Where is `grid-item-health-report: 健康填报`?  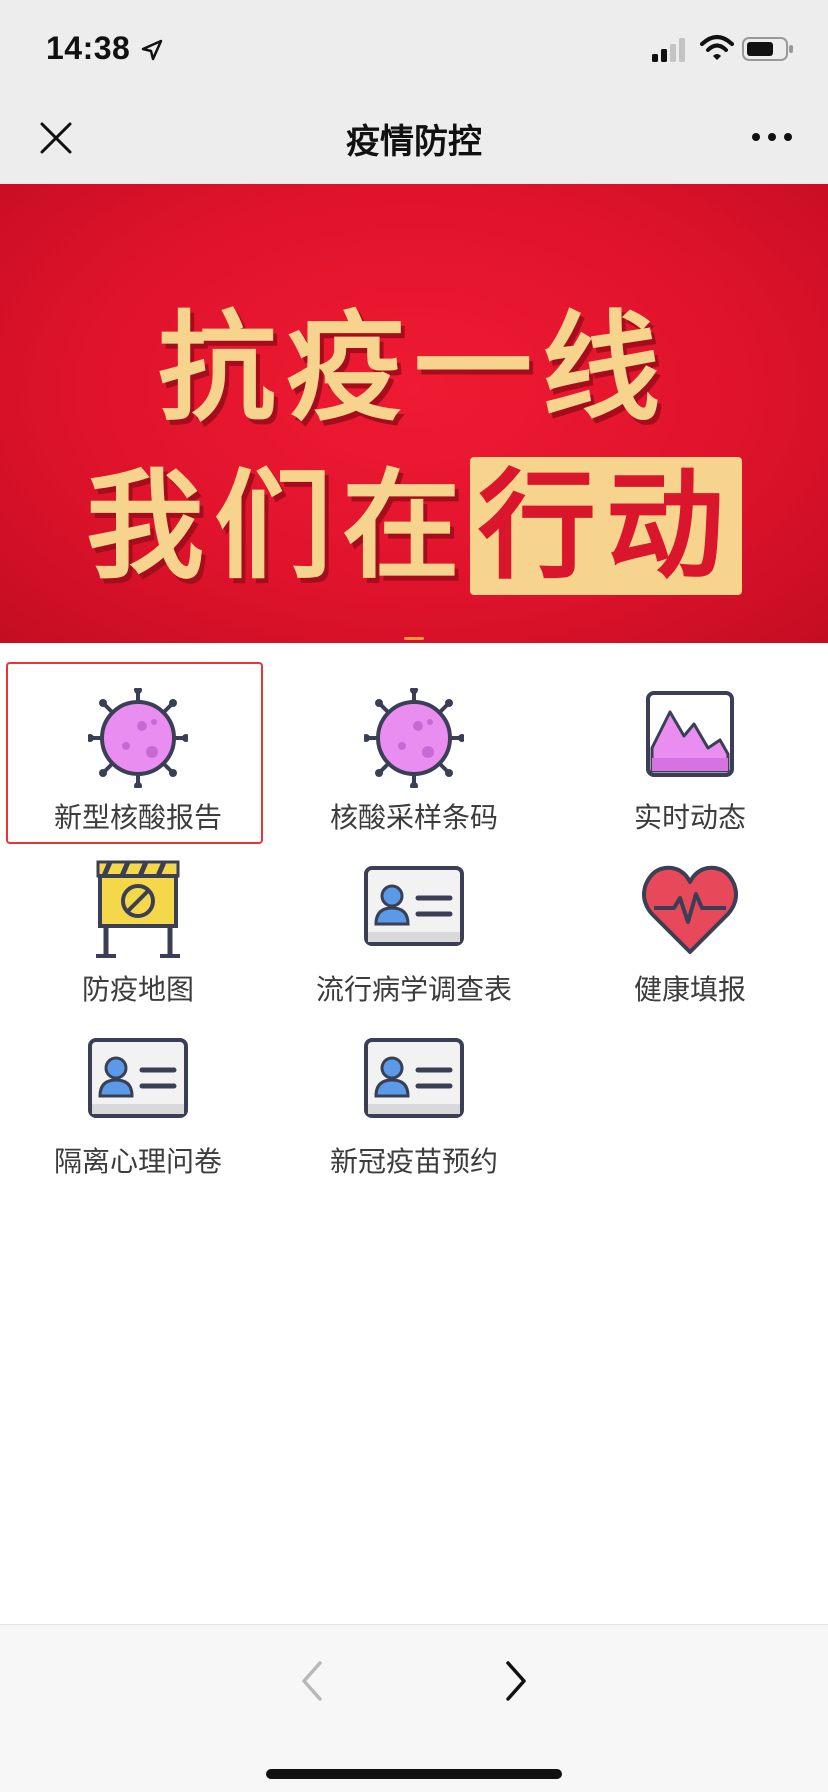 grid-item-health-report: 健康填报 is located at coordinates (690, 945).